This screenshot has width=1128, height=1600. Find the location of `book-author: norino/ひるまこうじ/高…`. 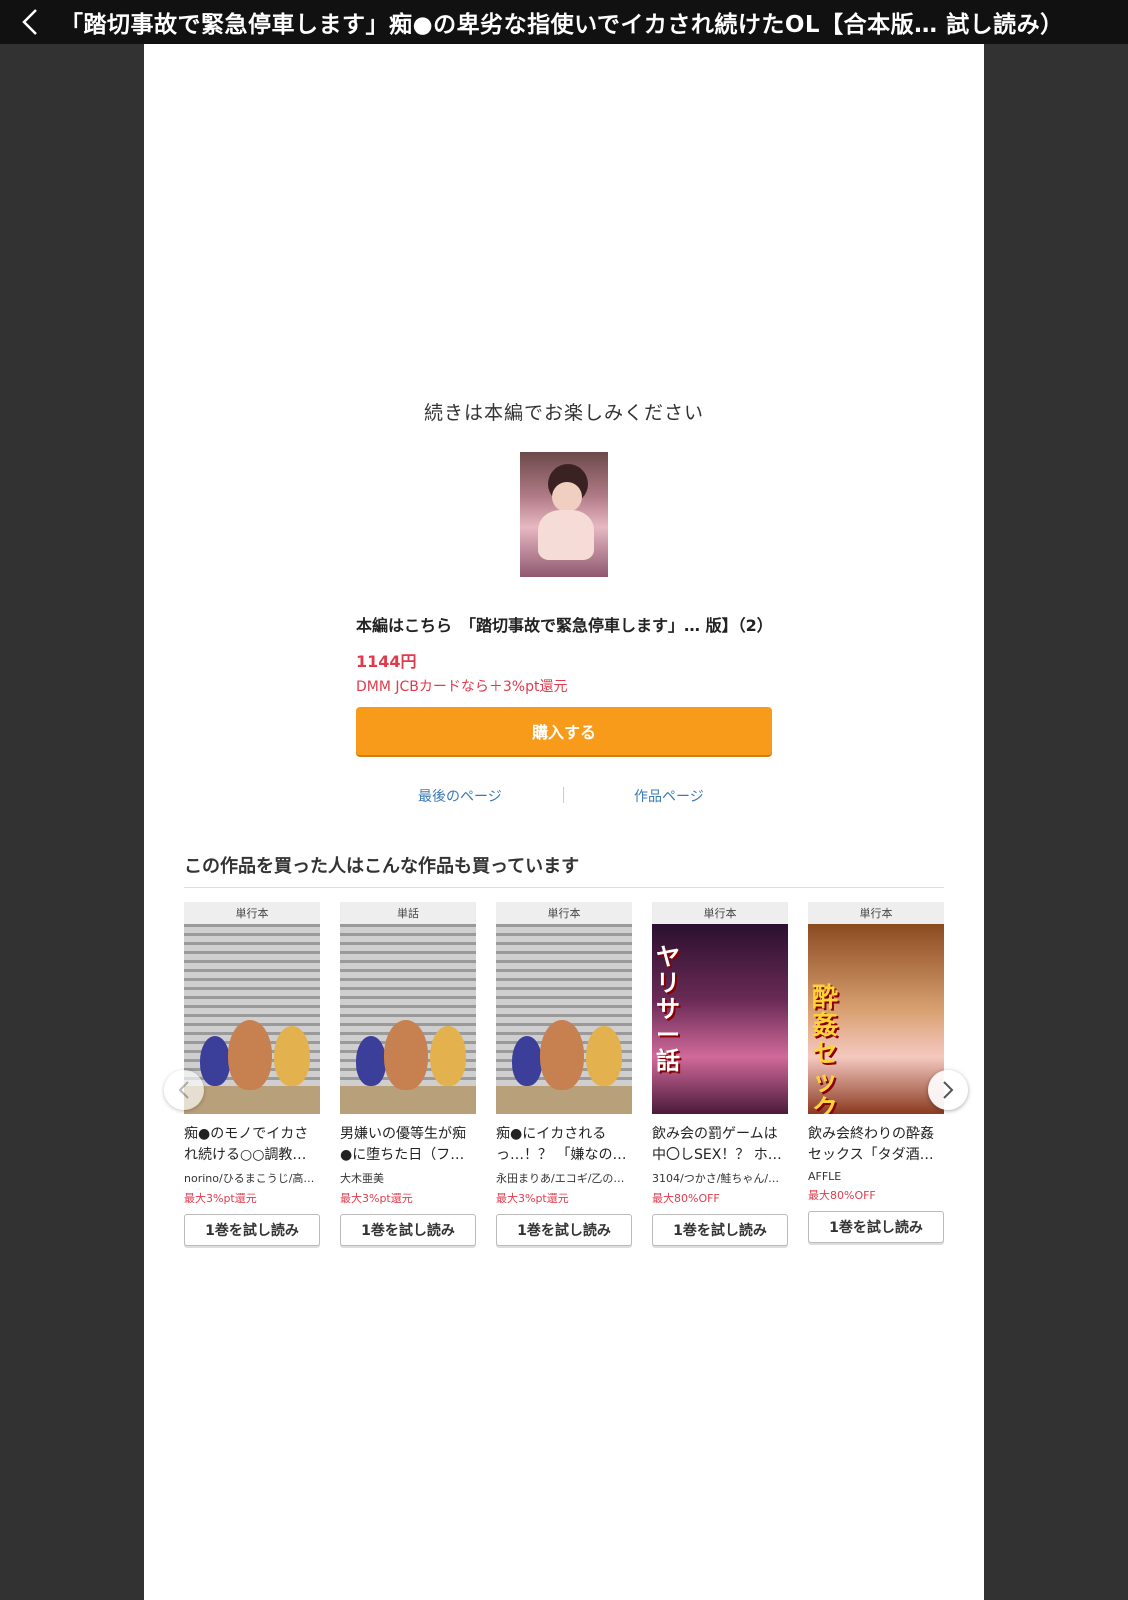

book-author: norino/ひるまこうじ/高… is located at coordinates (249, 1178).